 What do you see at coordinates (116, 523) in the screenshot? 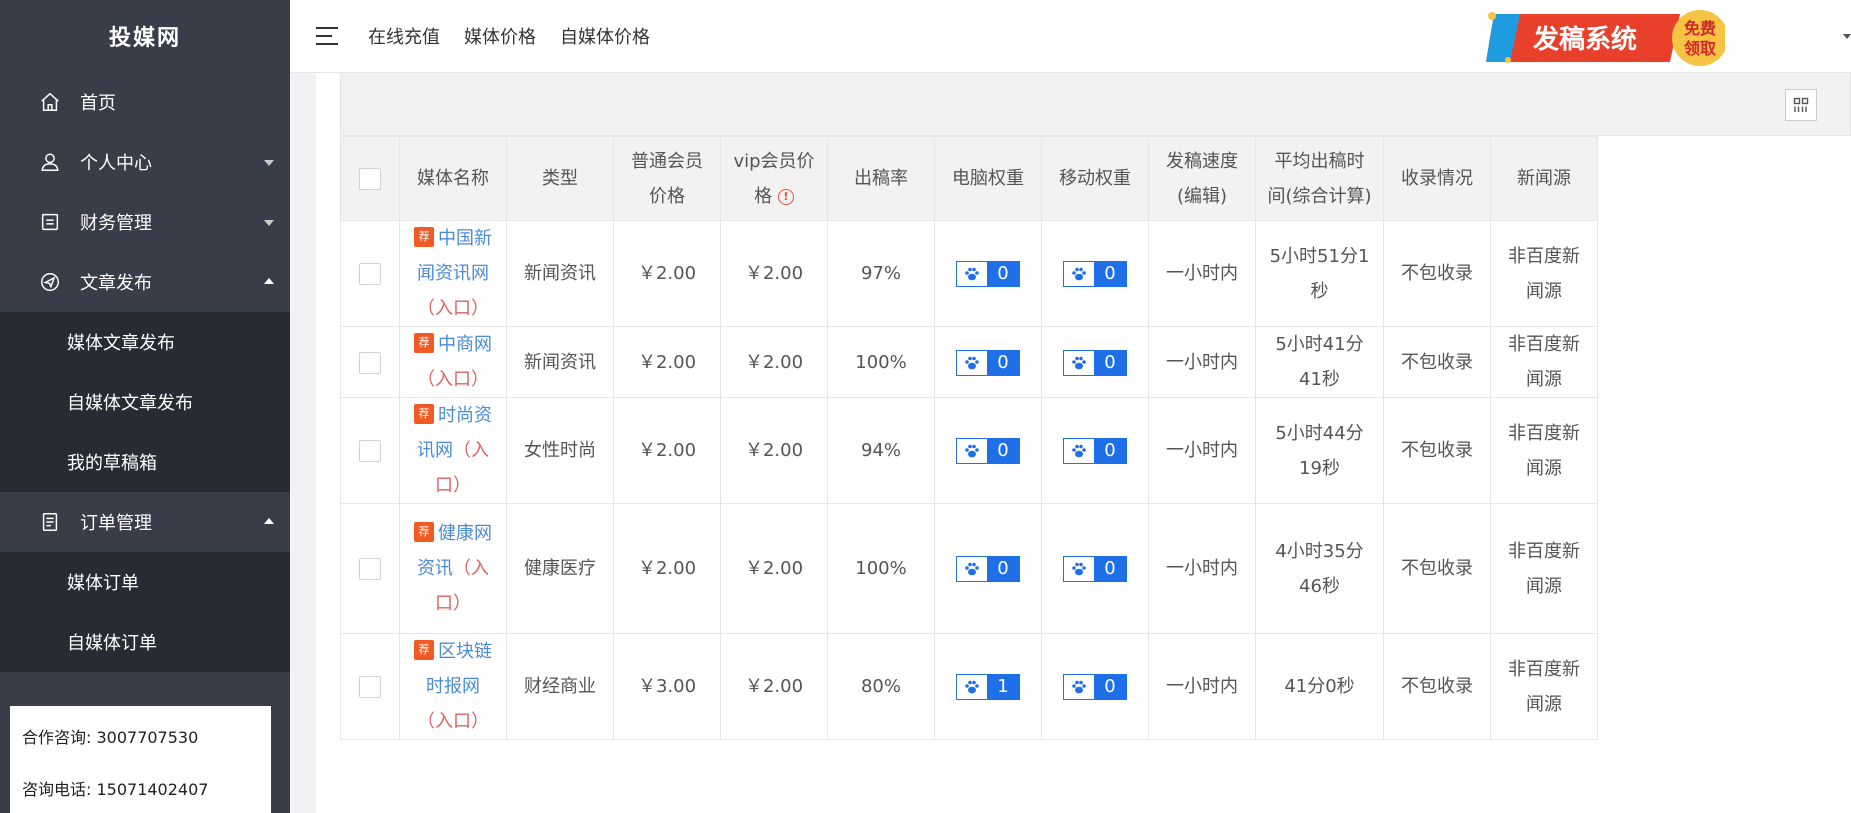
I see `sidebar-item-label: 订单管理` at bounding box center [116, 523].